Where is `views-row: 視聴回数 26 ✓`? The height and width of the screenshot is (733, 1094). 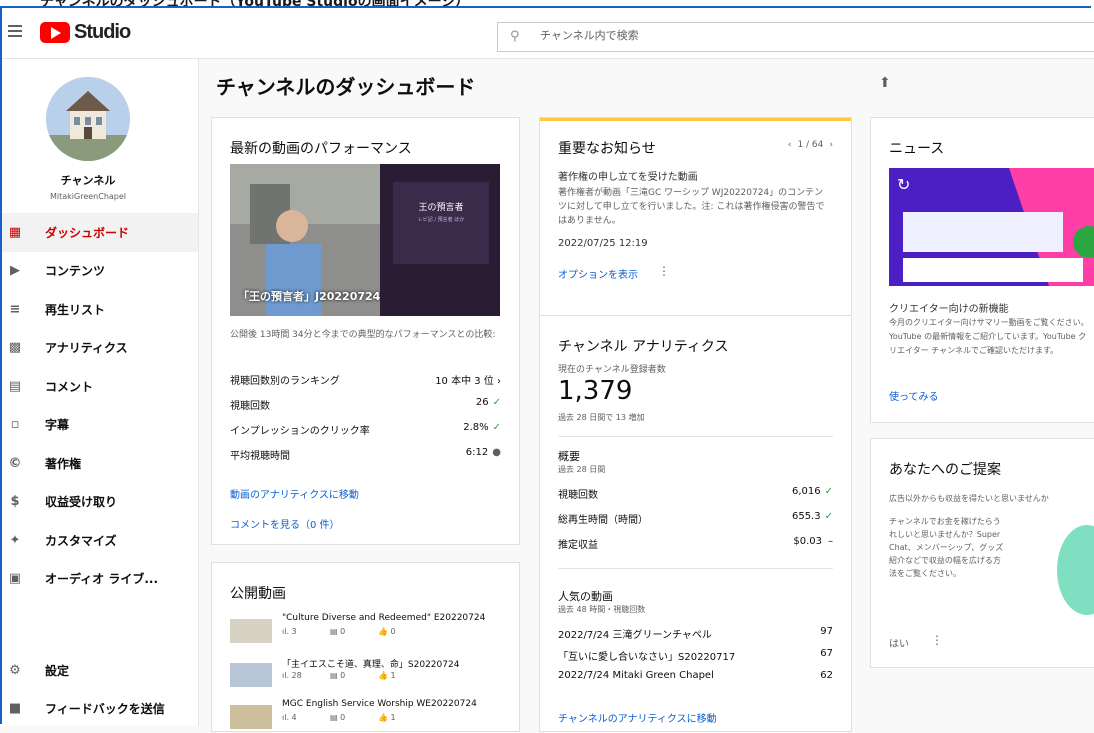 views-row: 視聴回数 26 ✓ is located at coordinates (365, 404).